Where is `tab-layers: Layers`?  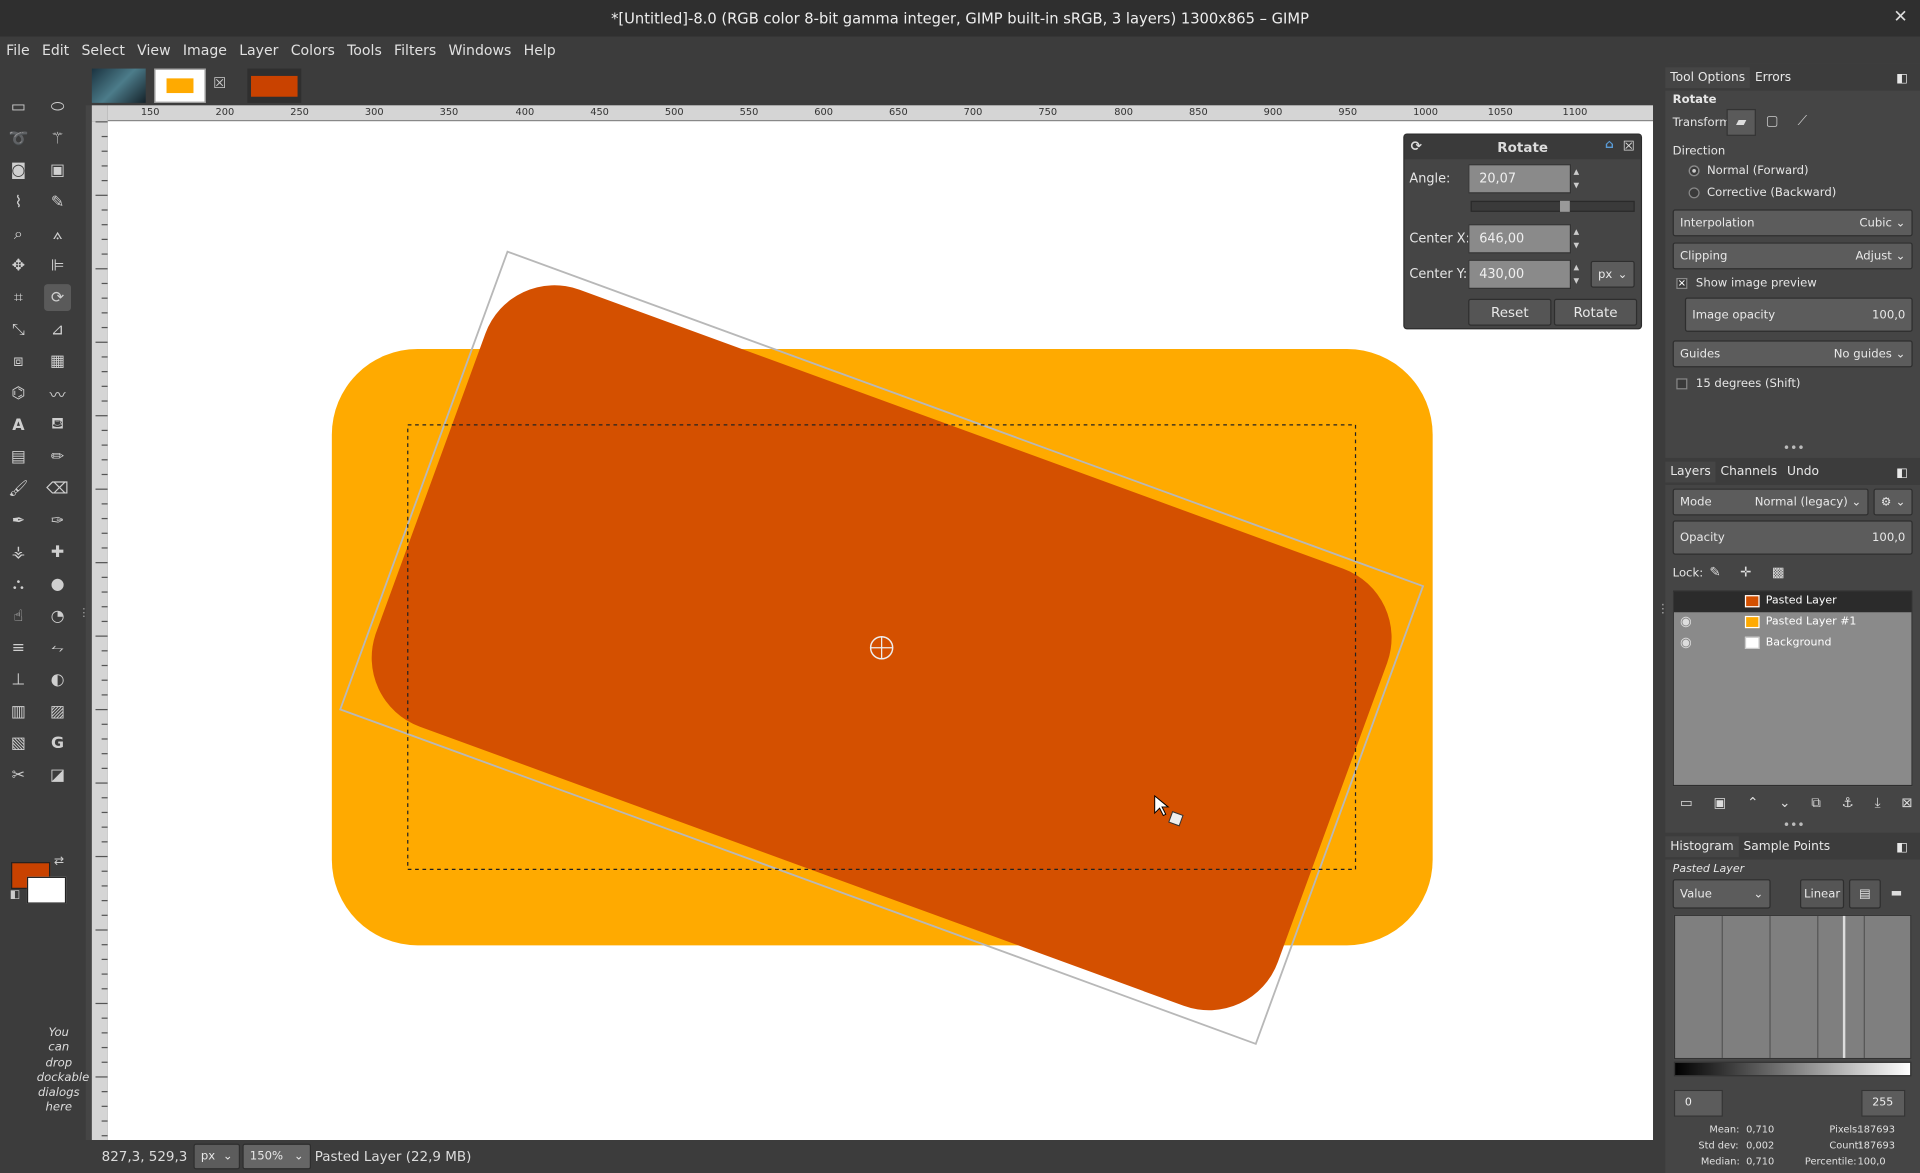
tab-layers: Layers is located at coordinates (1690, 471).